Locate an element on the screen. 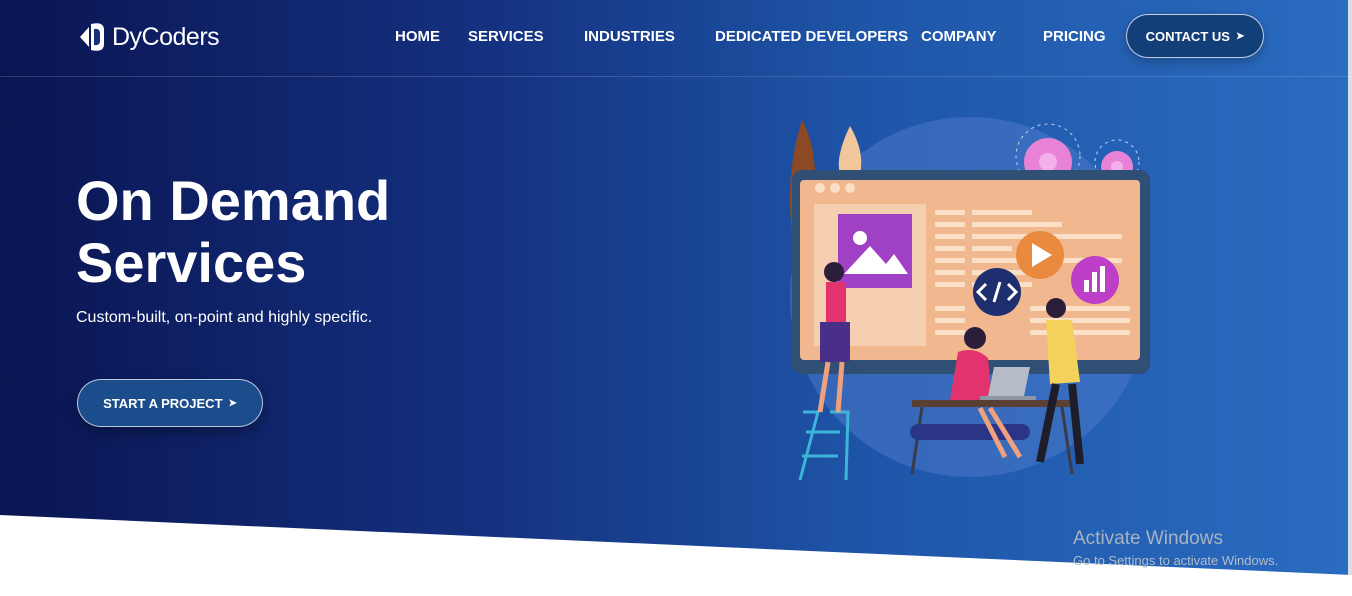 This screenshot has height=596, width=1352. nav-dedicated-developers: DEDICATED DEVELOPERS is located at coordinates (811, 36).